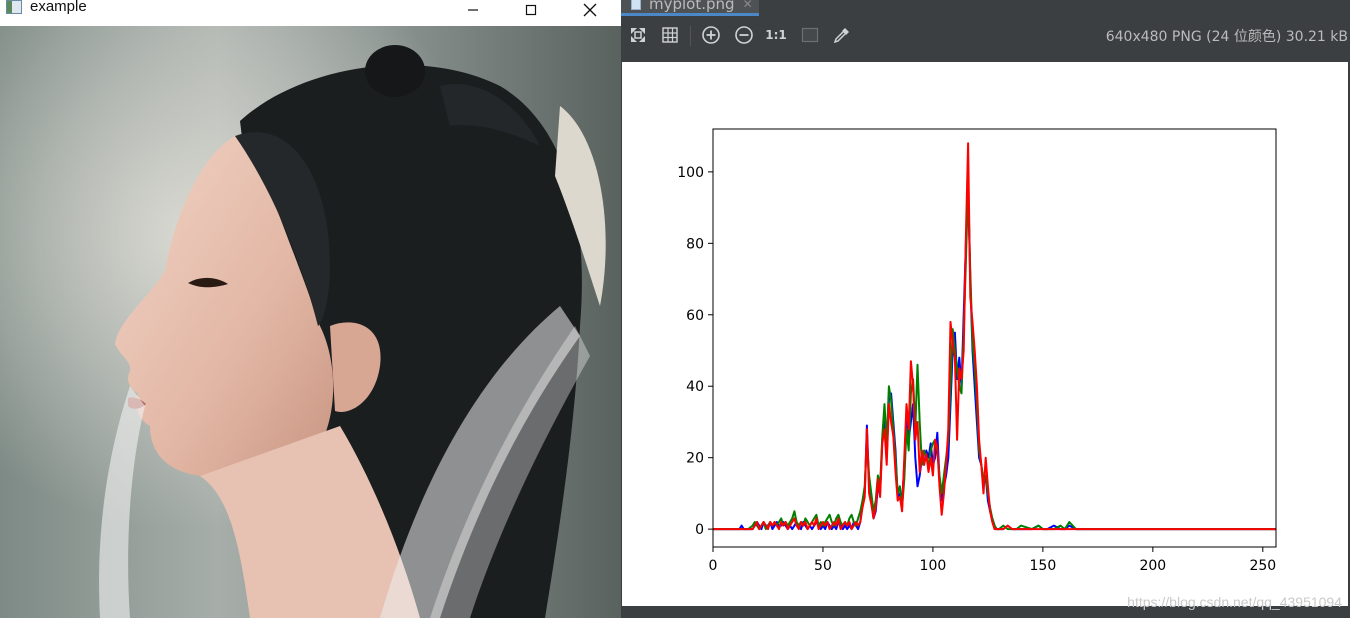 The image size is (1350, 618). What do you see at coordinates (985, 8) in the screenshot?
I see `editor-tab-bar: myplot.png ✕` at bounding box center [985, 8].